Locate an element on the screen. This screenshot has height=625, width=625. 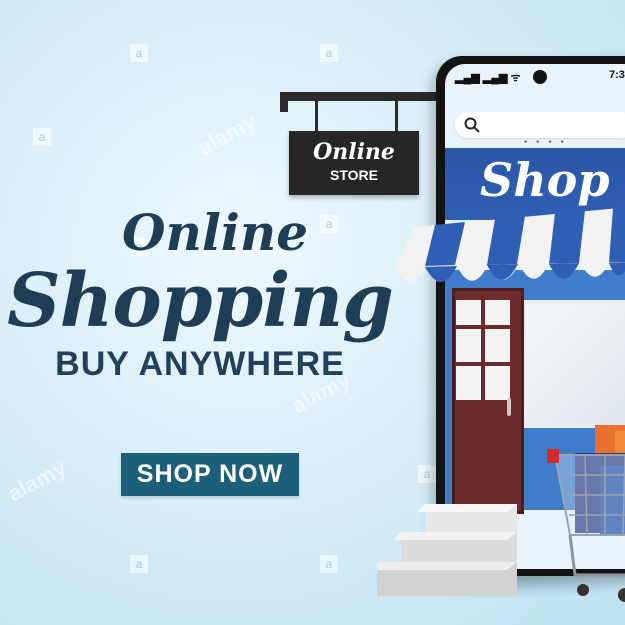
shop-title: Shop is located at coordinates (545, 180).